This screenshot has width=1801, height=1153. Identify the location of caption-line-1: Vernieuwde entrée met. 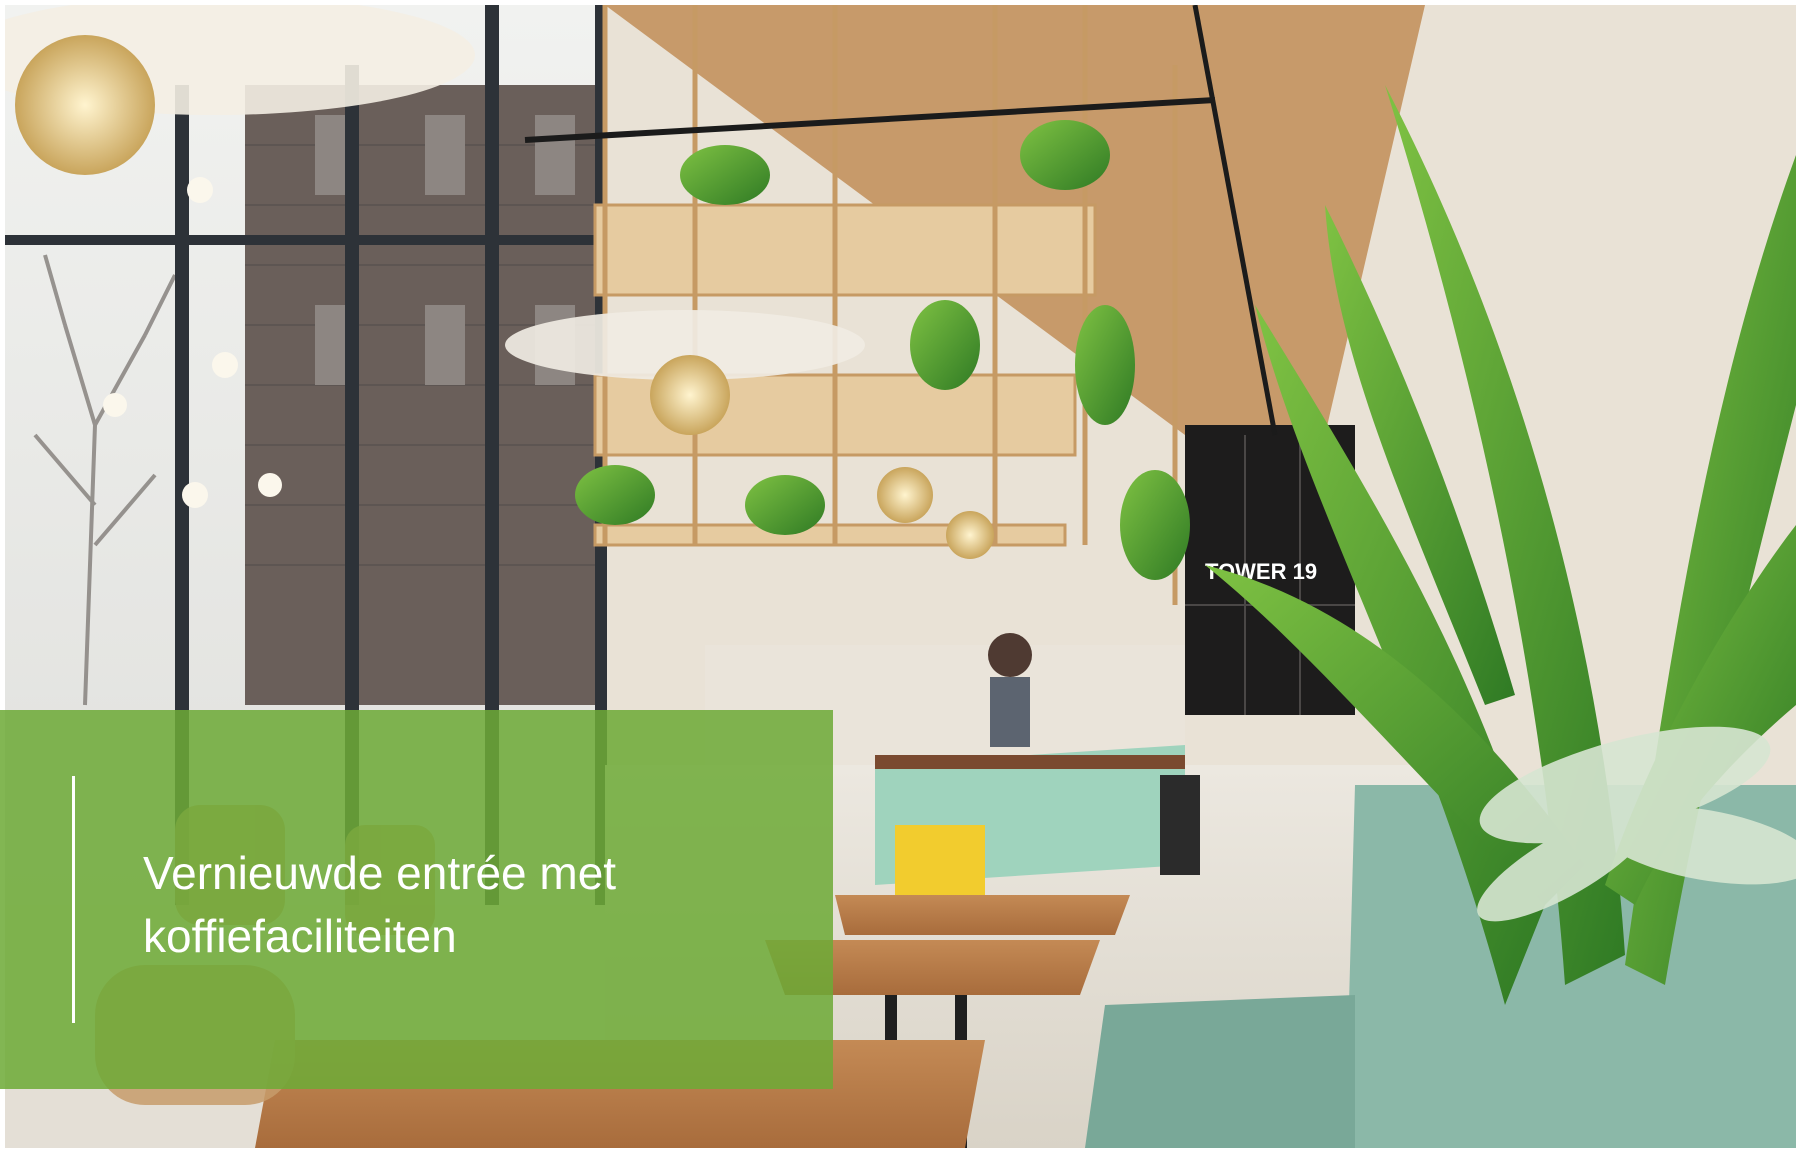
(380, 873).